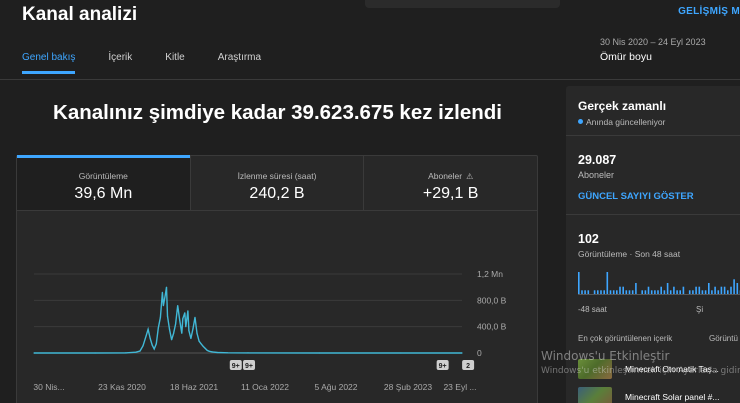  I want to click on metric-watch-time: İzlenme süresi (saat) 240,2 B, so click(278, 183).